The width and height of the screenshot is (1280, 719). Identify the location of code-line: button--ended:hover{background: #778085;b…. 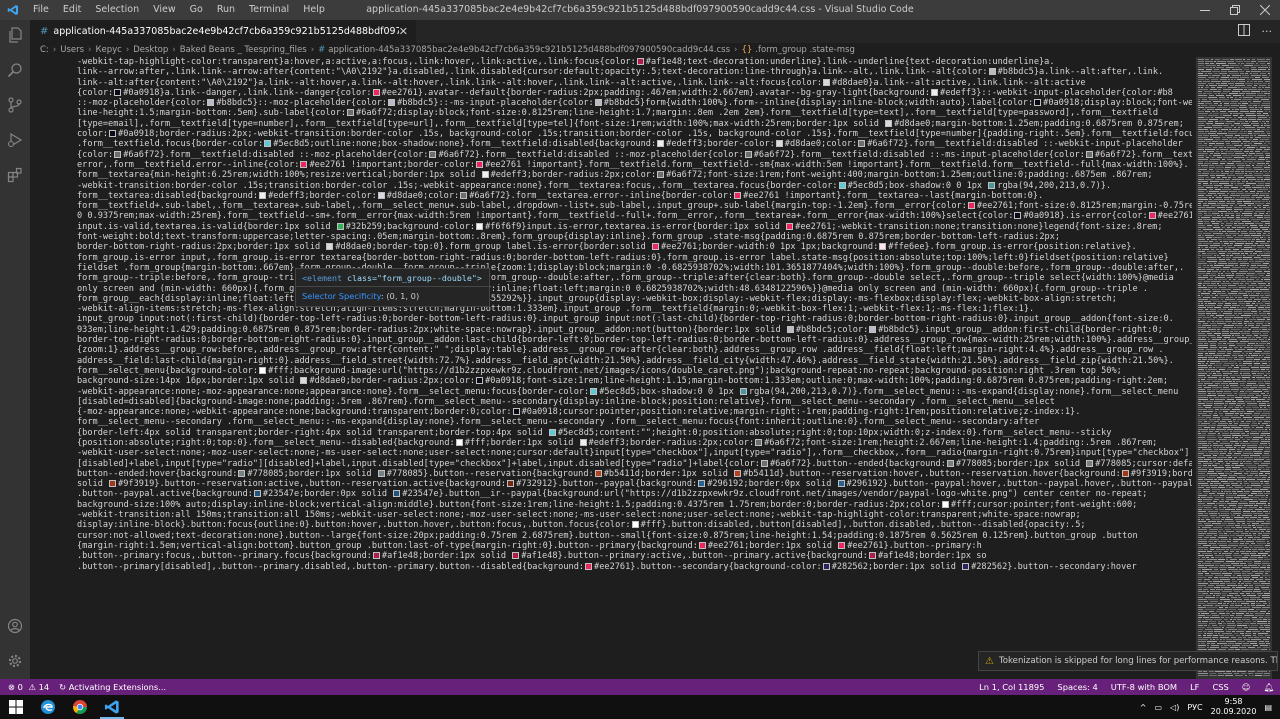
(634, 474).